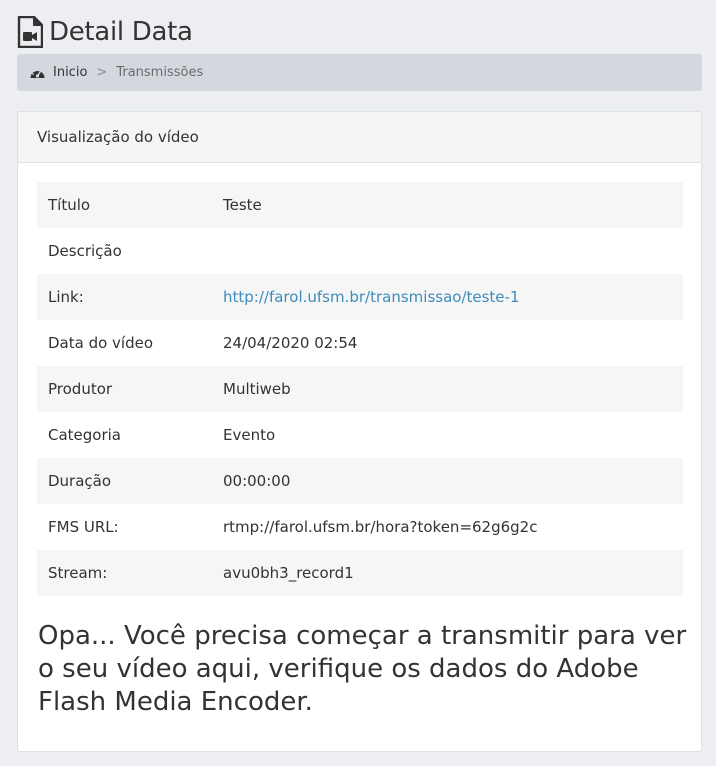 Image resolution: width=716 pixels, height=766 pixels. I want to click on row-value, so click(453, 251).